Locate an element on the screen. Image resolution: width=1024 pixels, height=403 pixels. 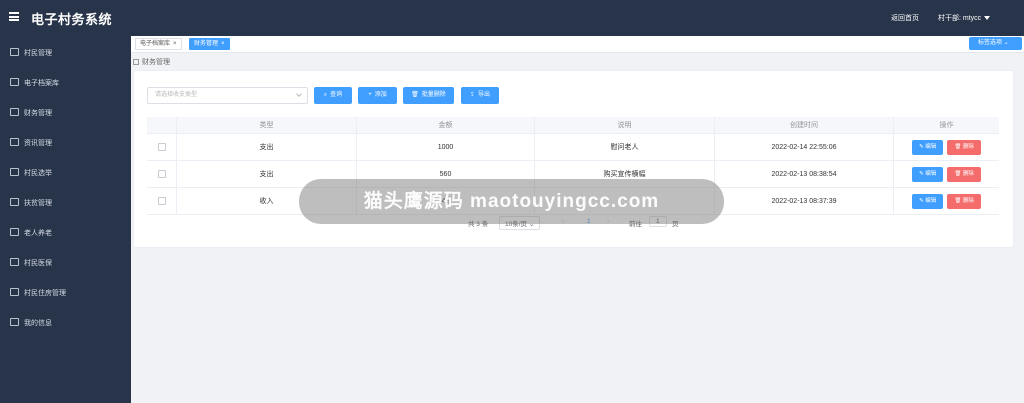
chevron-down-icon is located at coordinates (299, 94).